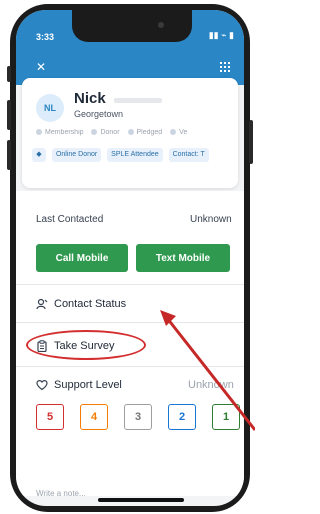 Image resolution: width=320 pixels, height=514 pixels. What do you see at coordinates (207, 370) in the screenshot?
I see `annotation-arrow-icon` at bounding box center [207, 370].